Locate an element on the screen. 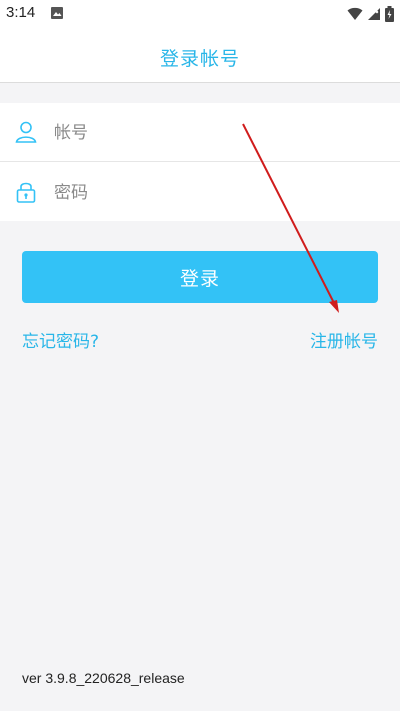 The height and width of the screenshot is (711, 400). account-row is located at coordinates (200, 132).